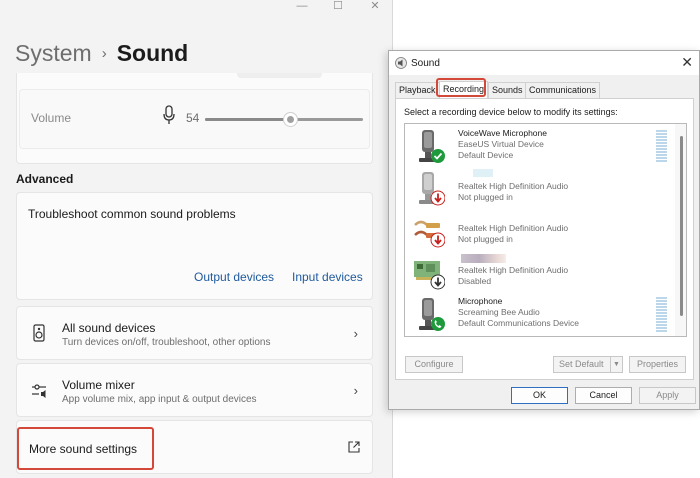 The image size is (700, 478). What do you see at coordinates (279, 75) in the screenshot?
I see `scrolled-control-edge` at bounding box center [279, 75].